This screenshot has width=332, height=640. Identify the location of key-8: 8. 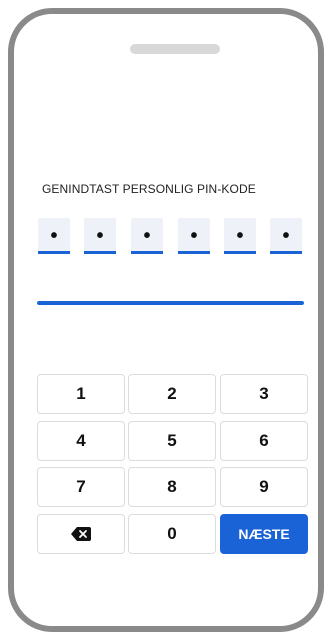
(172, 487).